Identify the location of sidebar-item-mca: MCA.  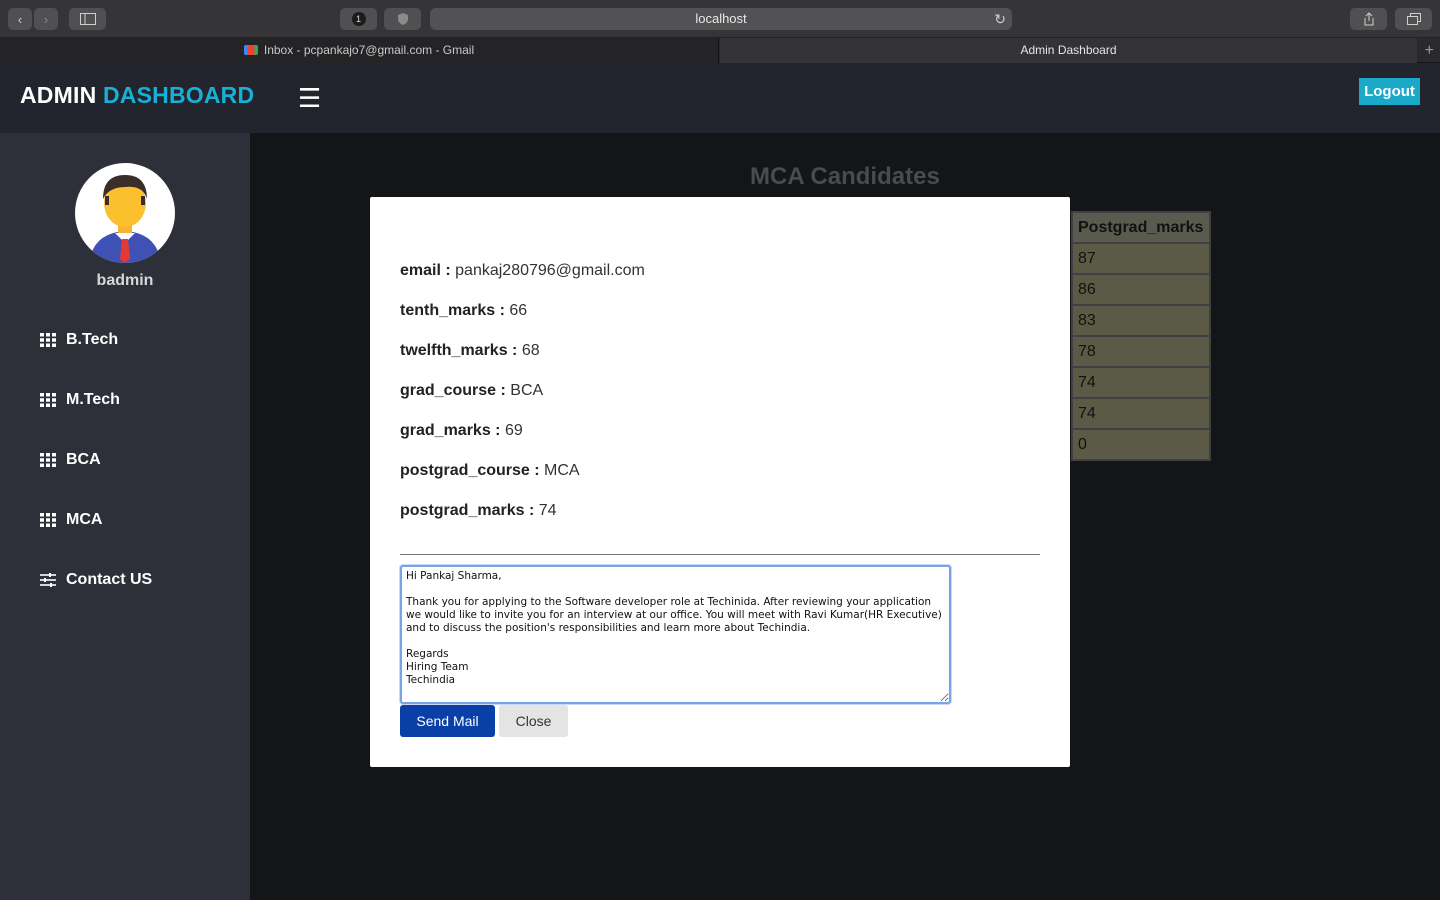
(71, 520).